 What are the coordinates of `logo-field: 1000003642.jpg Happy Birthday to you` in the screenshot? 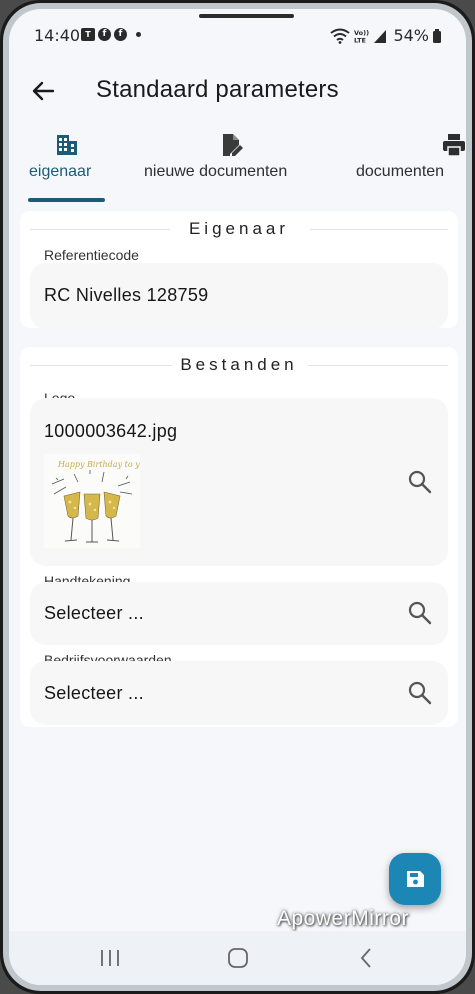 It's located at (239, 482).